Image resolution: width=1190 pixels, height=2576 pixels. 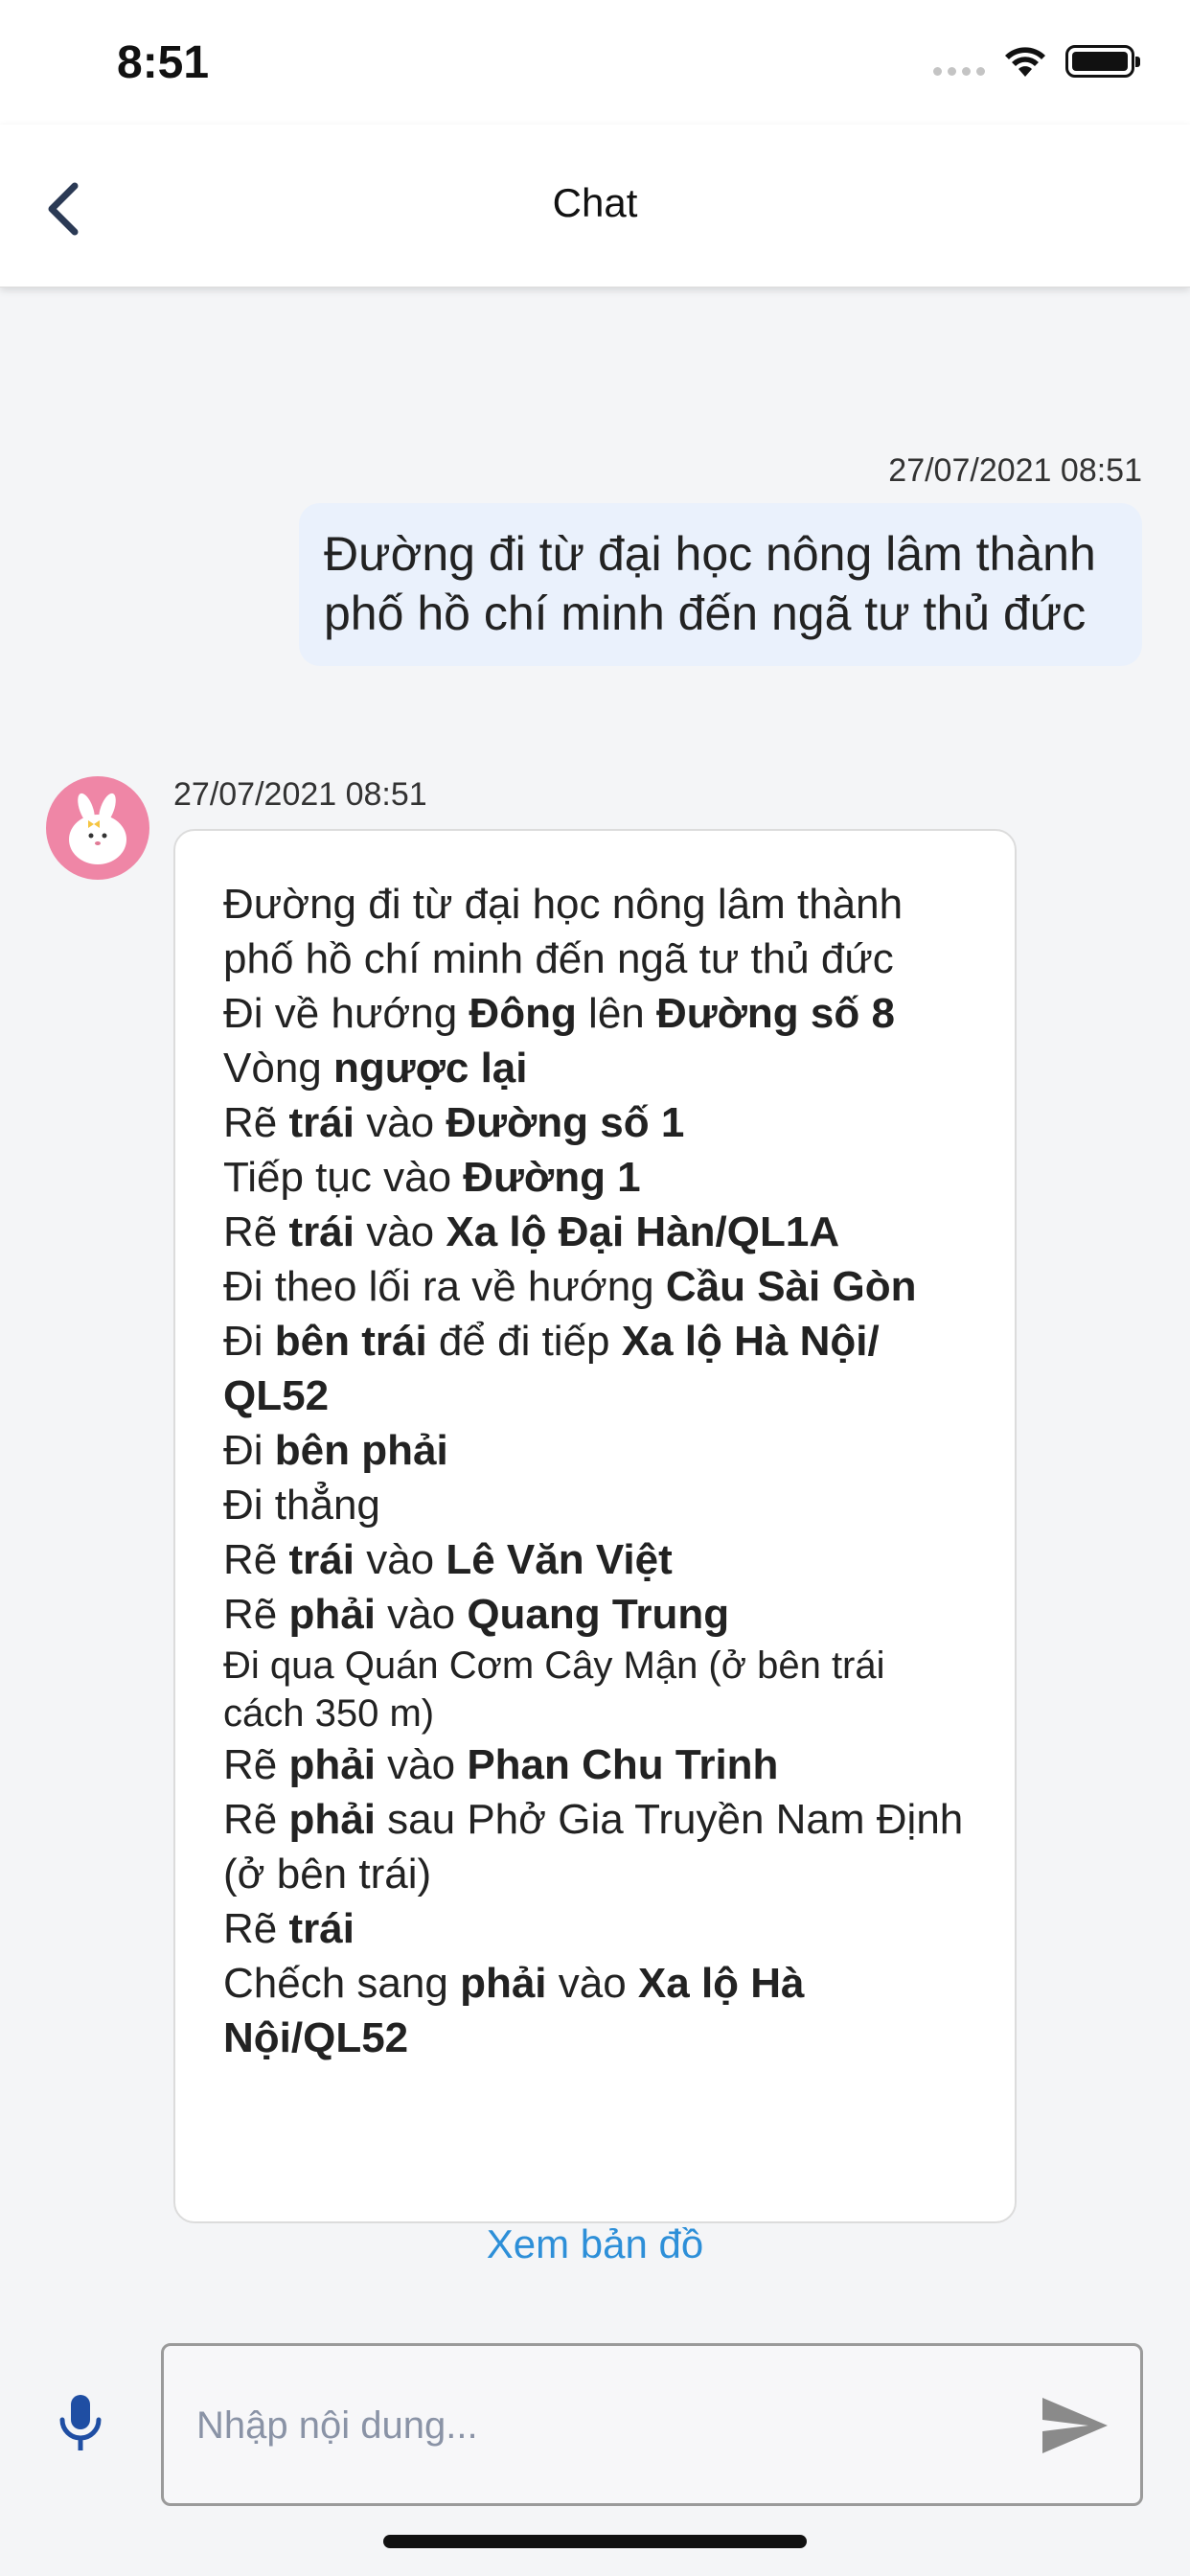 I want to click on direction-text: Đi về hướng, so click(x=346, y=1013).